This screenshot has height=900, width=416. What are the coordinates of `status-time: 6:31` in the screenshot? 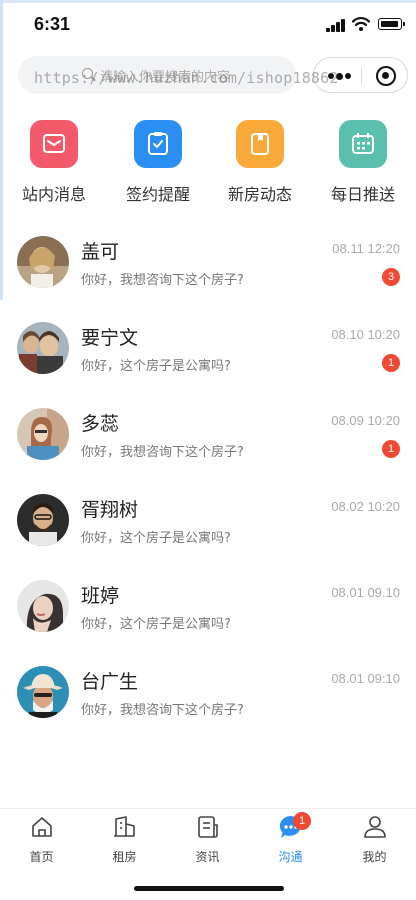 It's located at (52, 24).